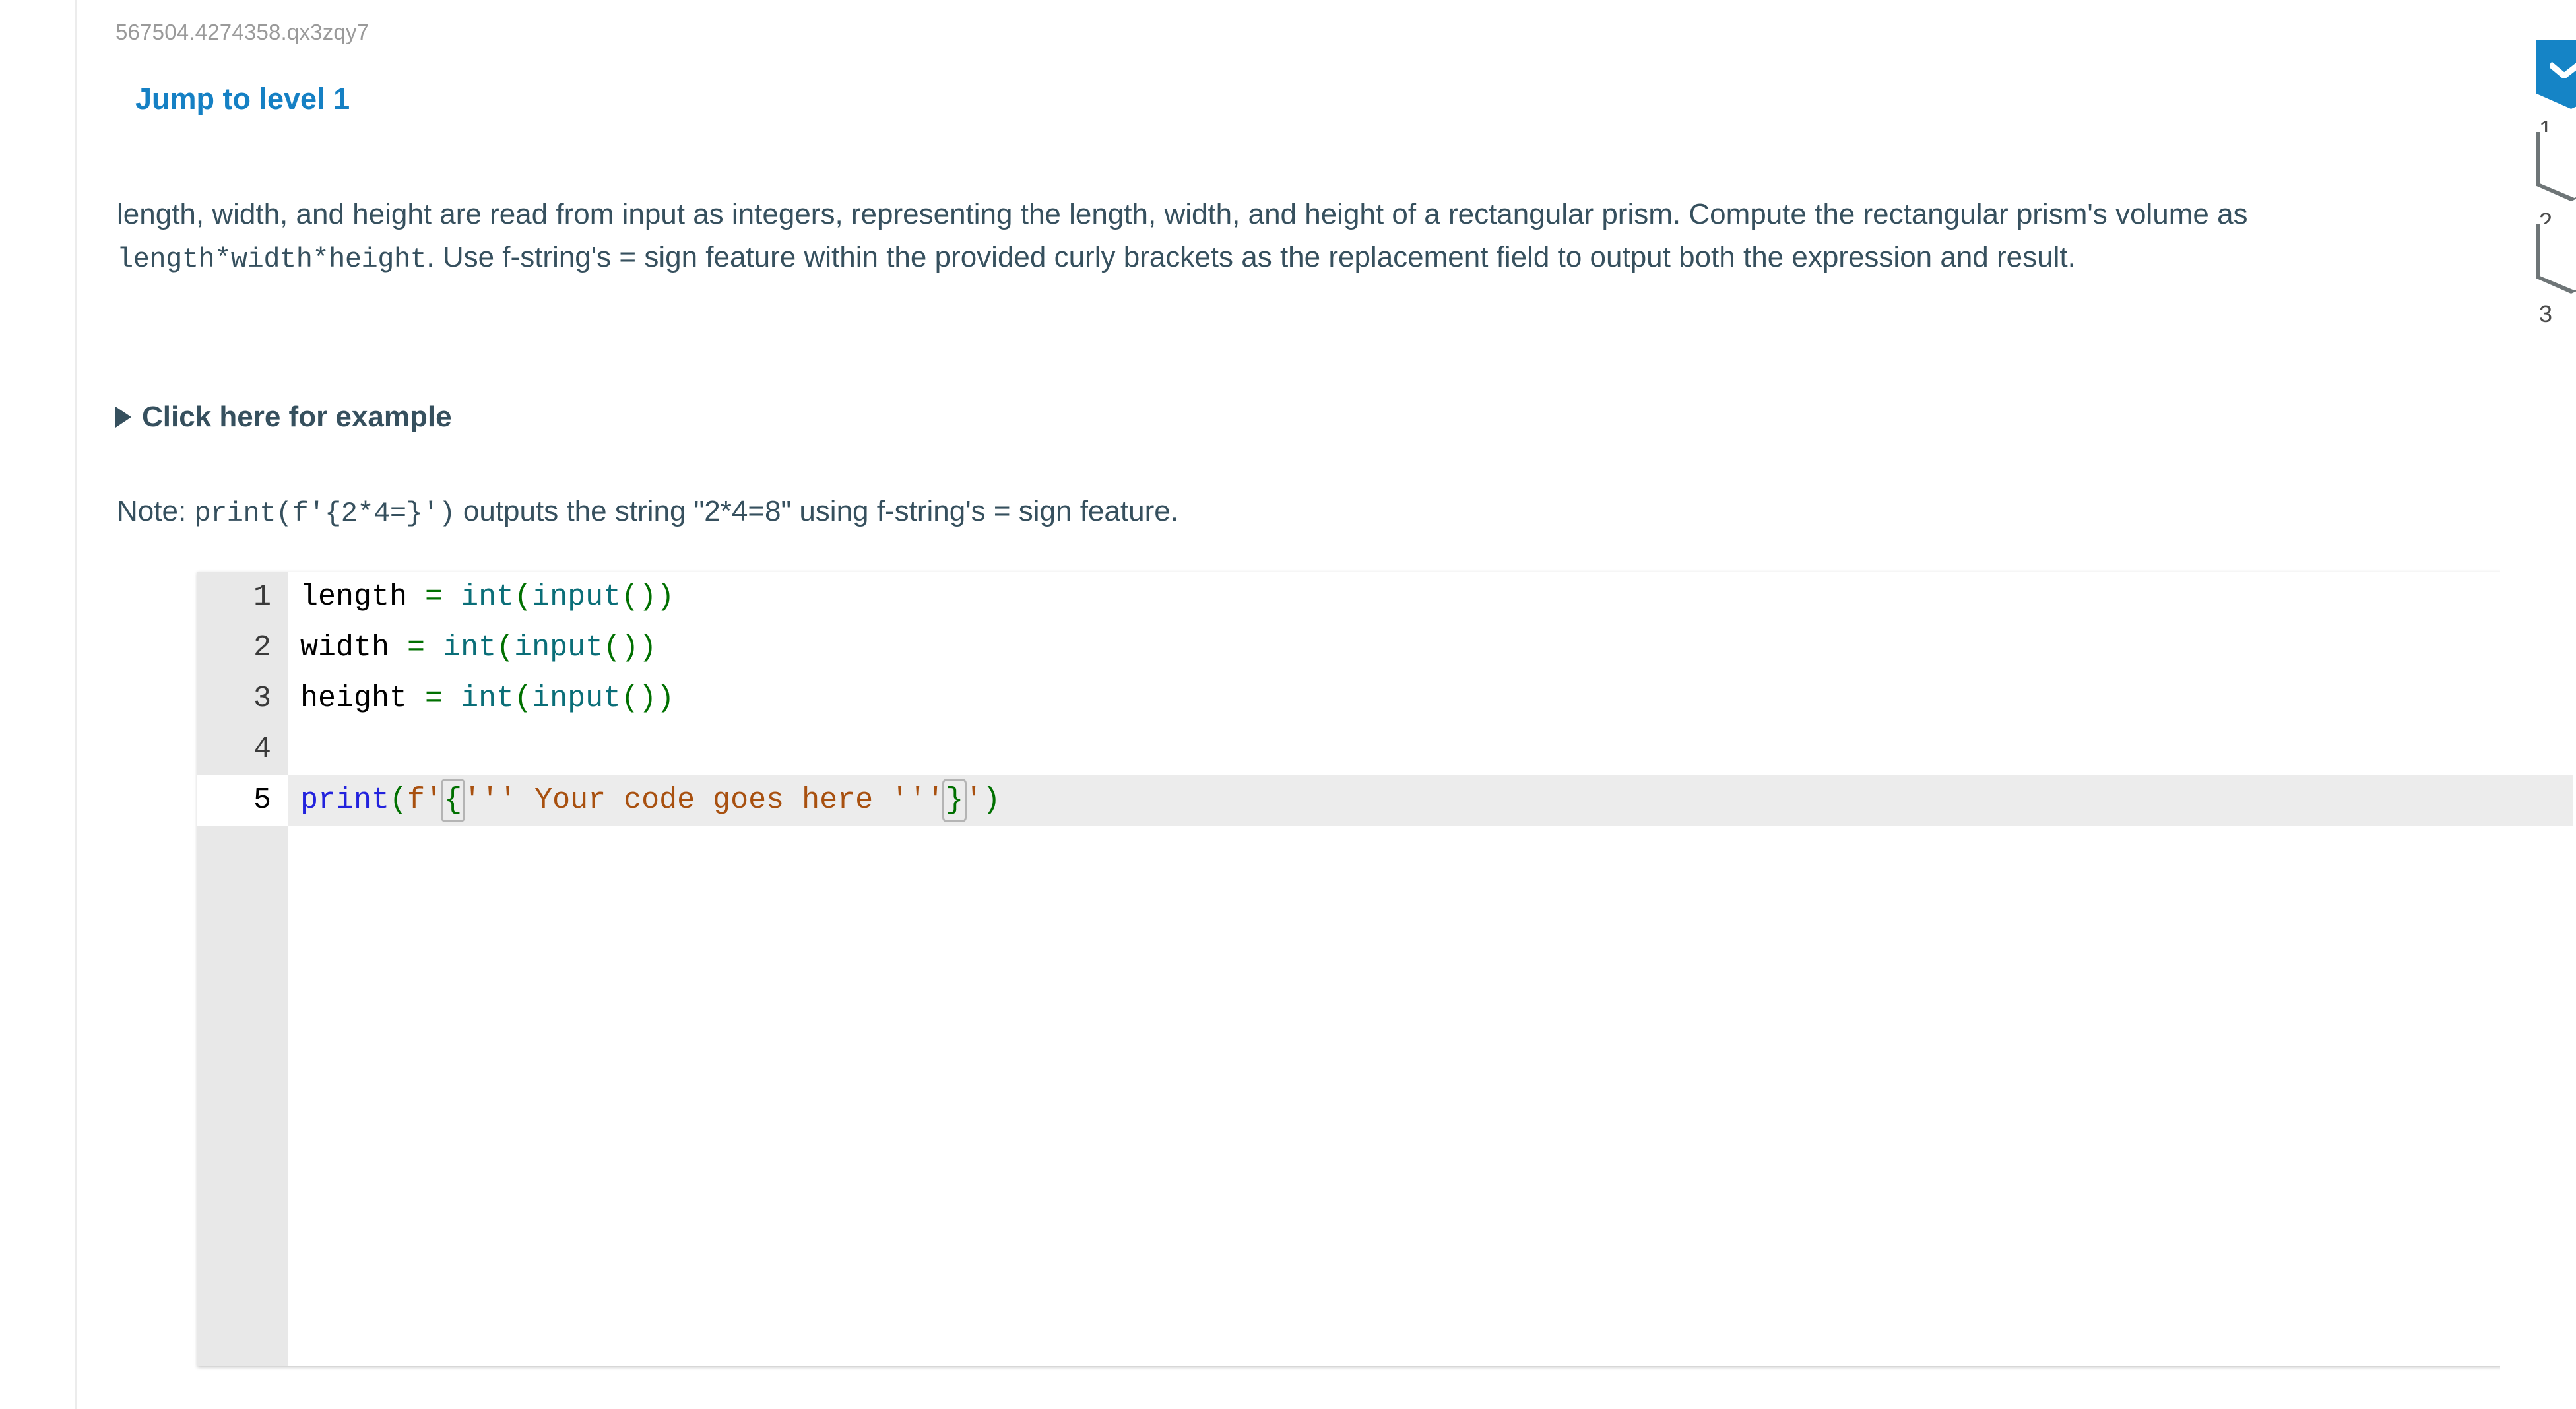 This screenshot has height=1409, width=2576. I want to click on example-toggle-label: Click here for example, so click(297, 417).